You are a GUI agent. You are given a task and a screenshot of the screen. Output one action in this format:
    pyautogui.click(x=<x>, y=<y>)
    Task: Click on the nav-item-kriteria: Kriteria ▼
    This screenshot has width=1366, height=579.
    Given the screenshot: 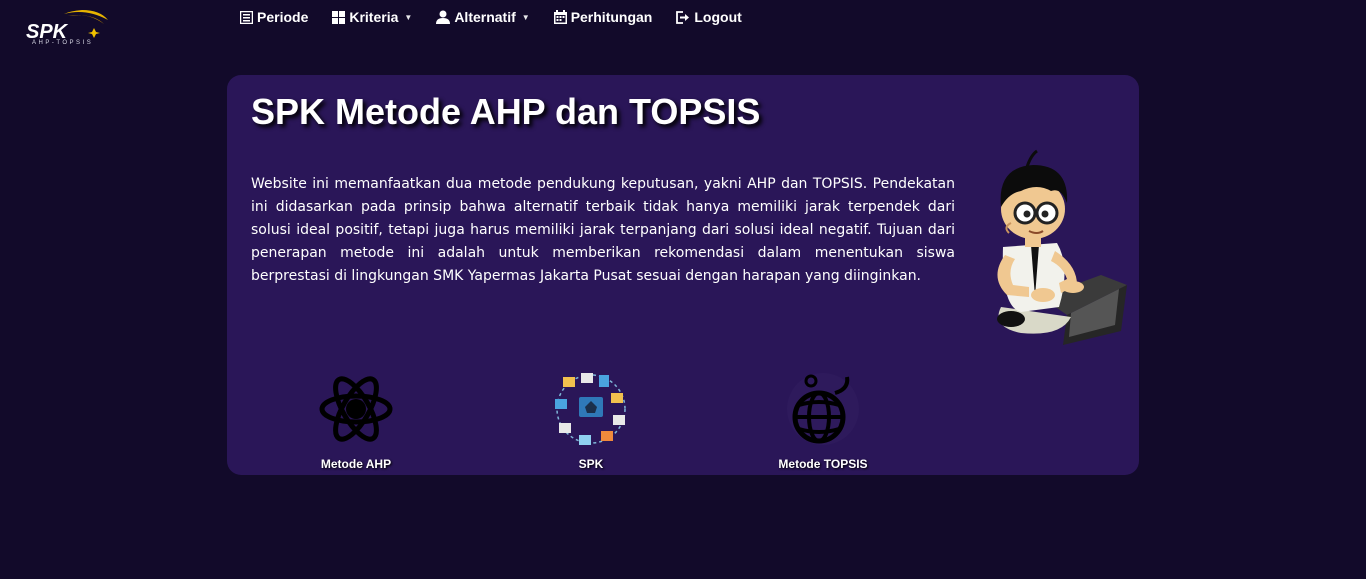 What is the action you would take?
    pyautogui.click(x=372, y=17)
    